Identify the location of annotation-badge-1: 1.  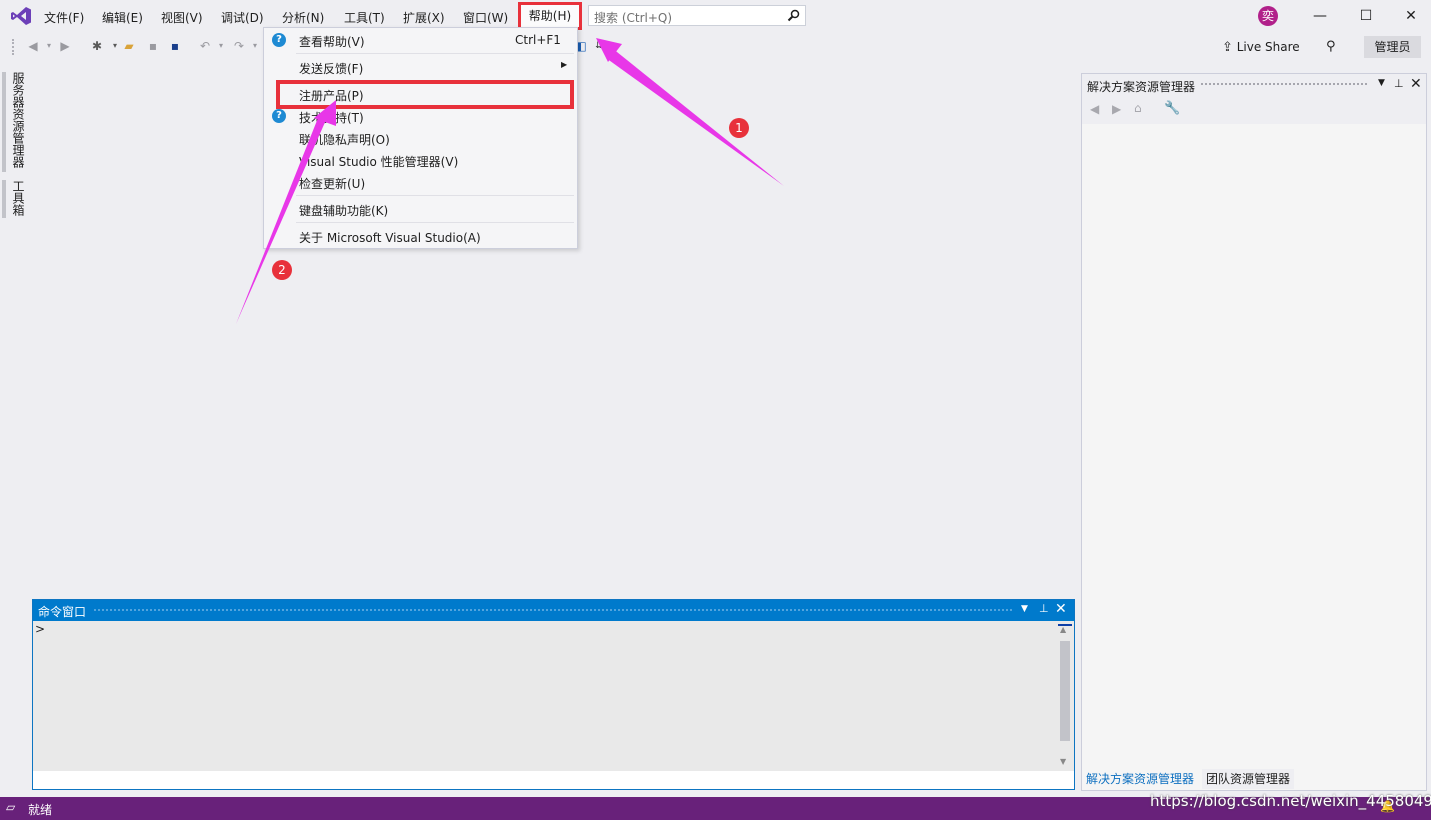
(739, 128).